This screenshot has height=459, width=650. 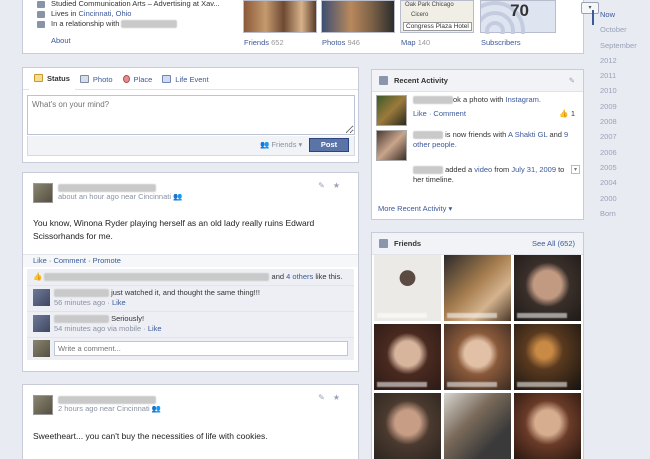 What do you see at coordinates (128, 318) in the screenshot?
I see `comment-text: Seriously!` at bounding box center [128, 318].